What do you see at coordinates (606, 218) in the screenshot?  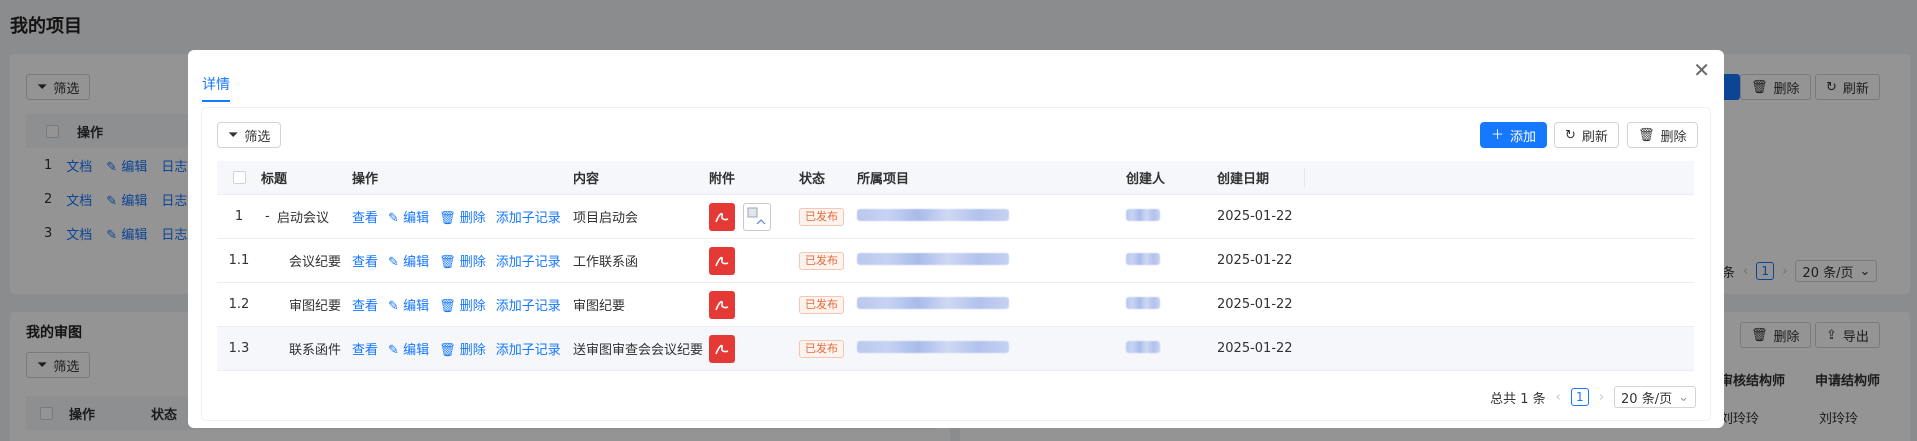 I see `content-cell: 项目启动会` at bounding box center [606, 218].